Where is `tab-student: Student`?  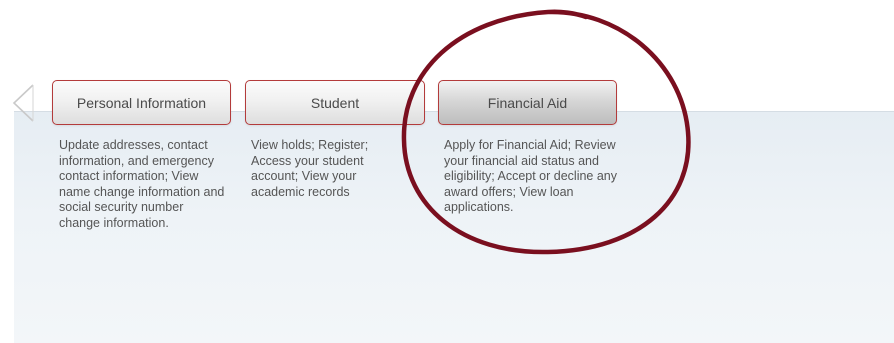 tab-student: Student is located at coordinates (335, 102).